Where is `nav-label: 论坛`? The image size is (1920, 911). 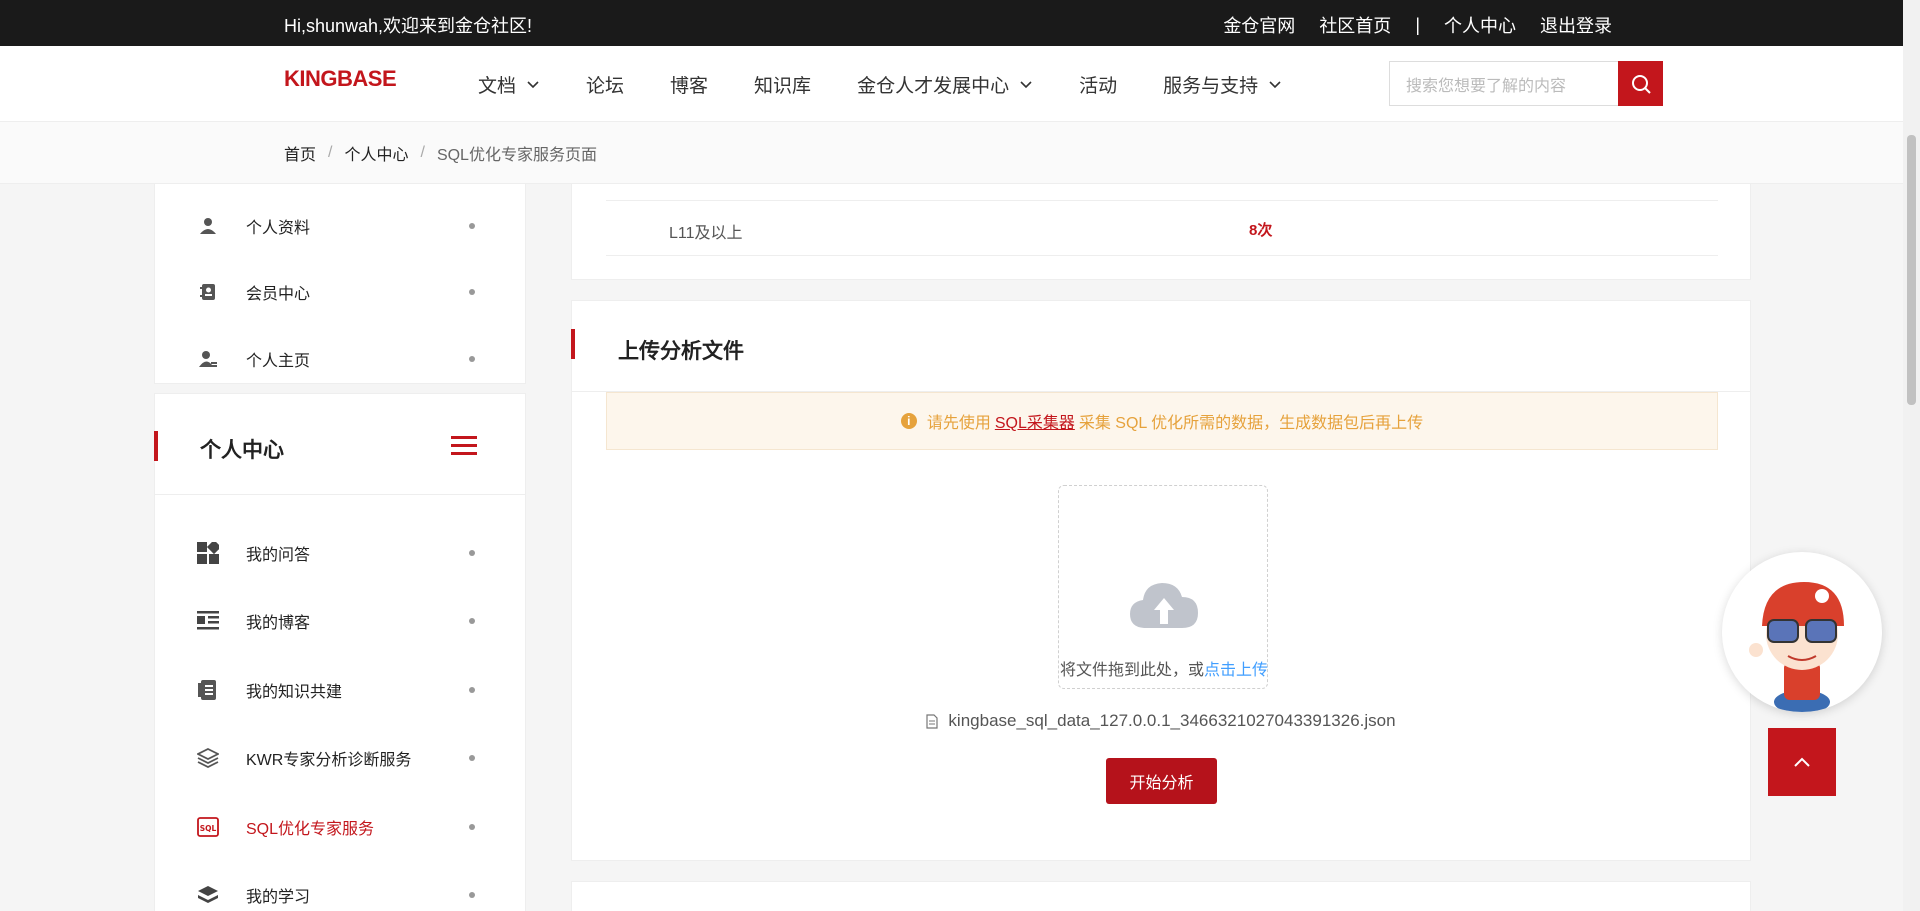
nav-label: 论坛 is located at coordinates (605, 86).